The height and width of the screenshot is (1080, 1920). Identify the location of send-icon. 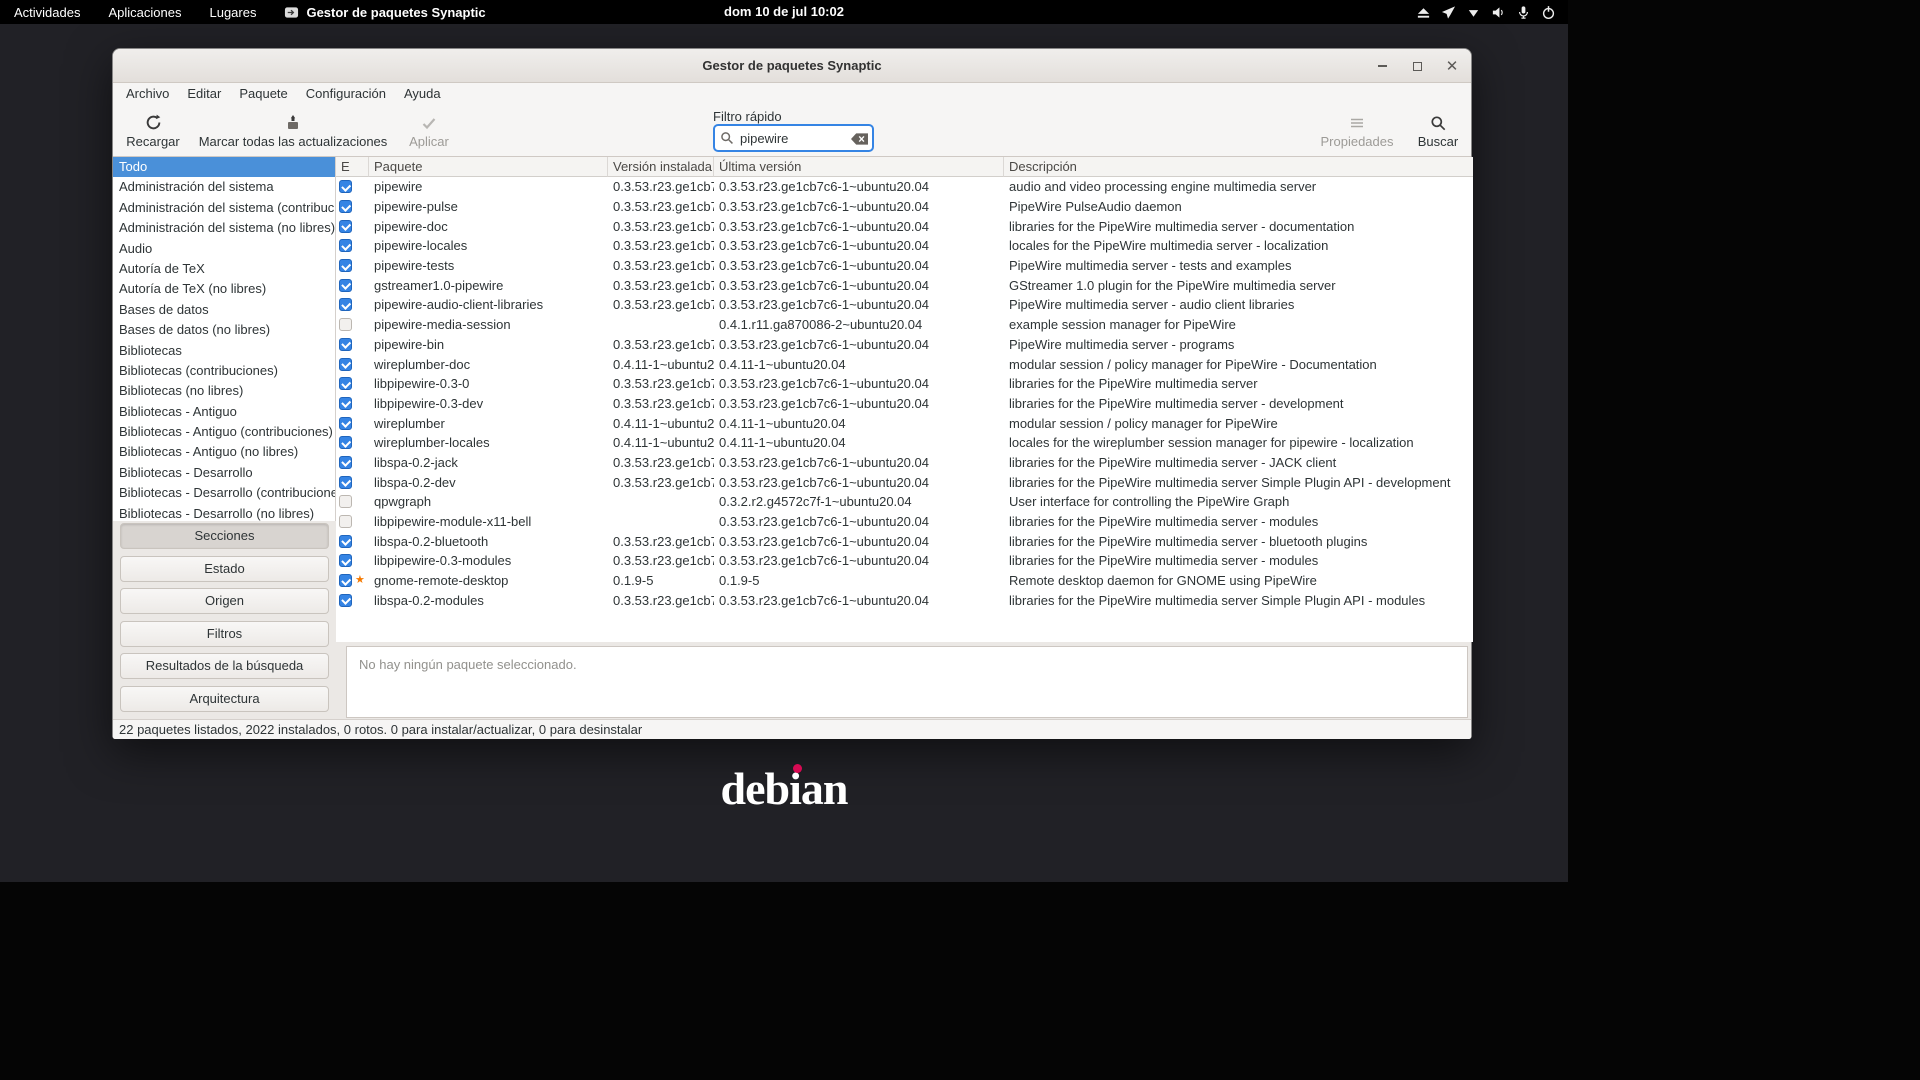
(1448, 12).